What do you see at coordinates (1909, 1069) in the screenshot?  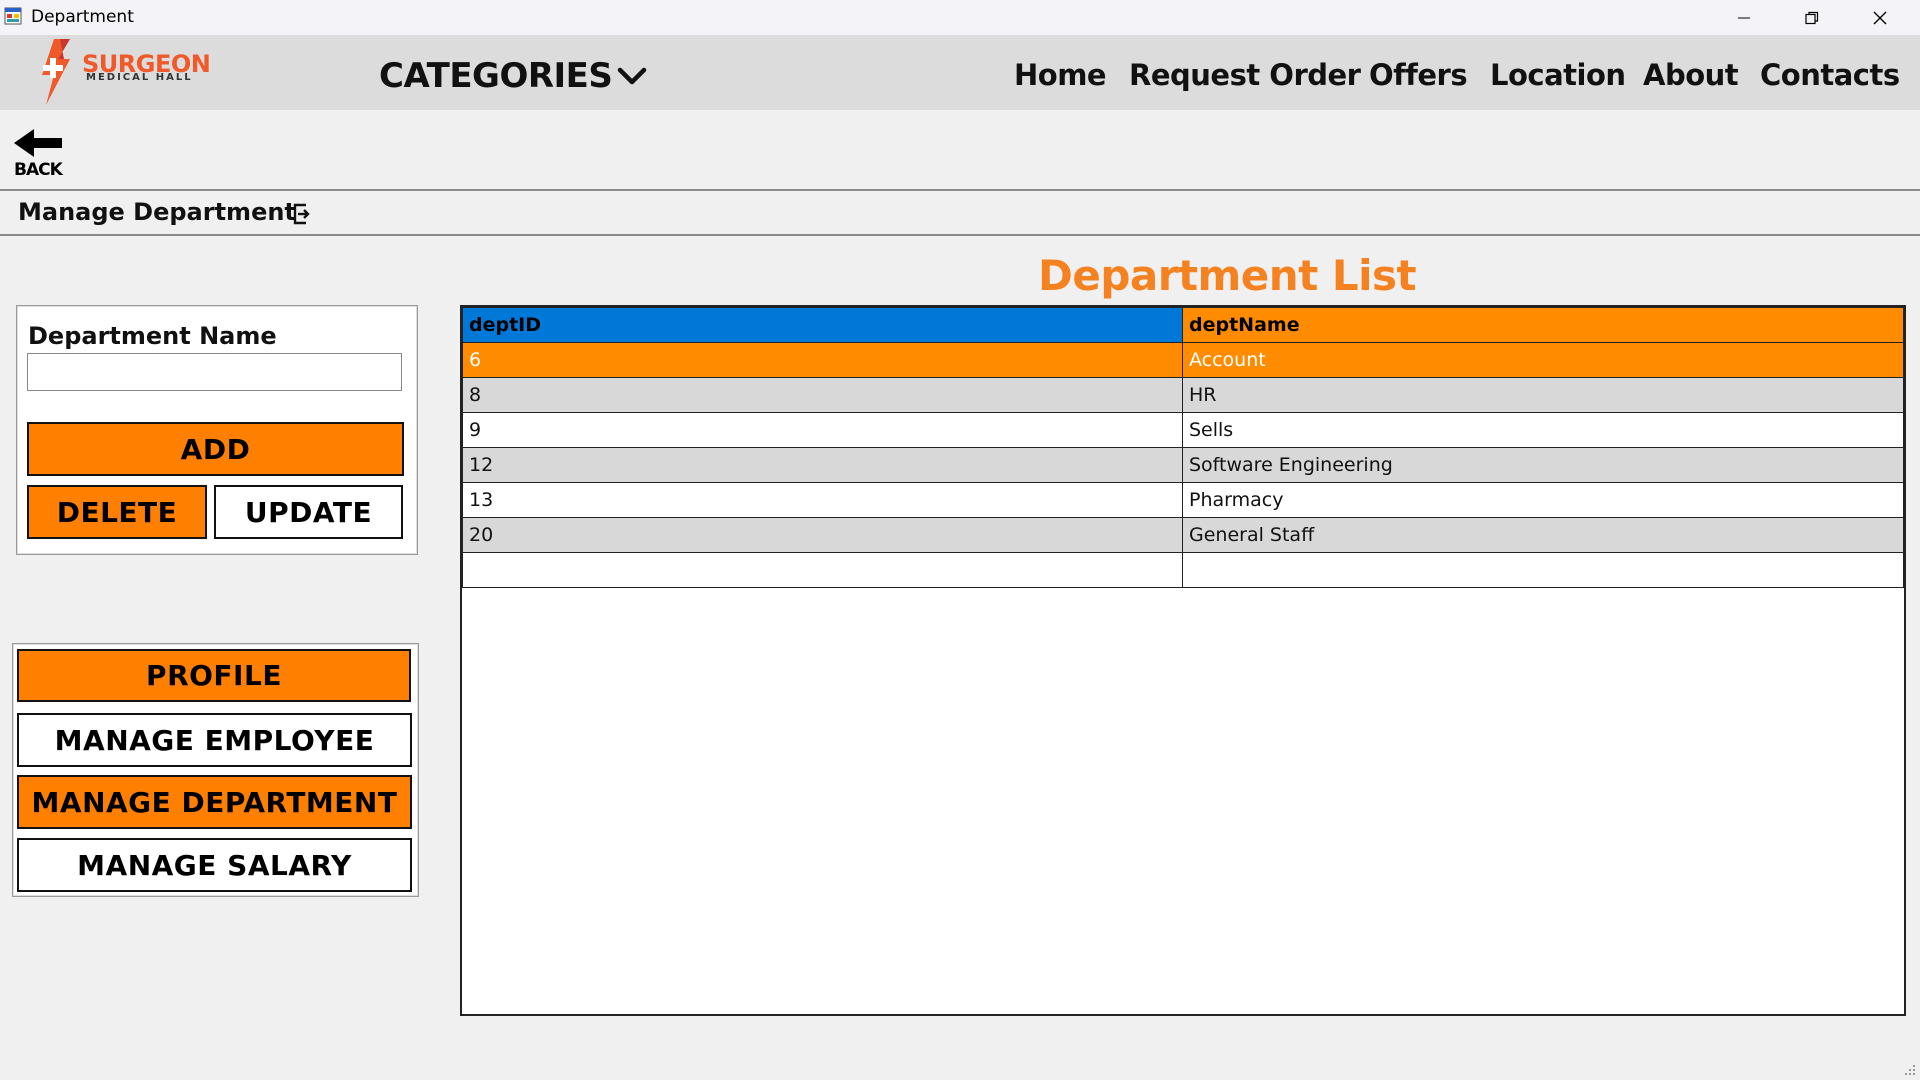 I see `resize-grip-icon` at bounding box center [1909, 1069].